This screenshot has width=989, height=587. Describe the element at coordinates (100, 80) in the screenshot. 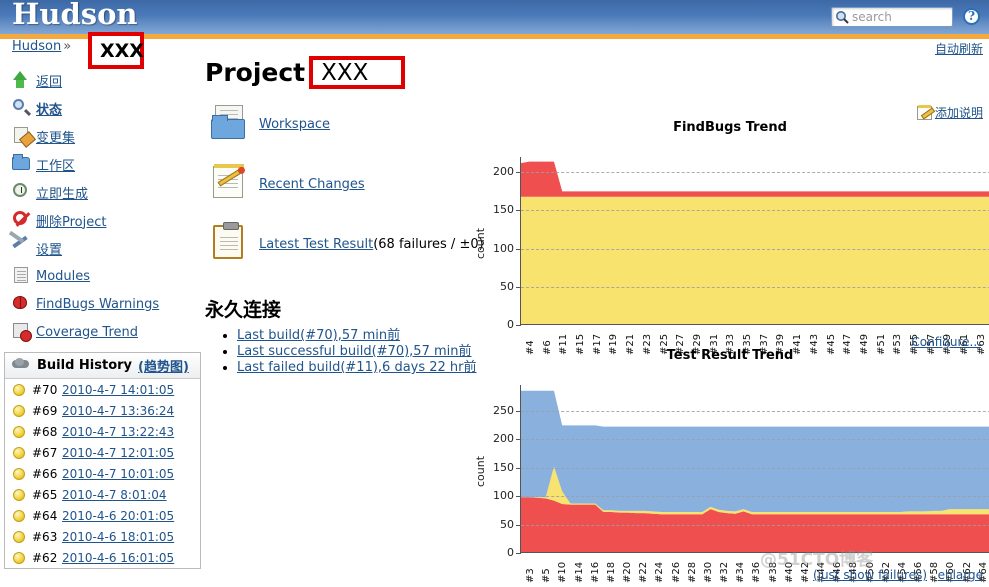

I see `sidebar-item-back: 返回` at that location.